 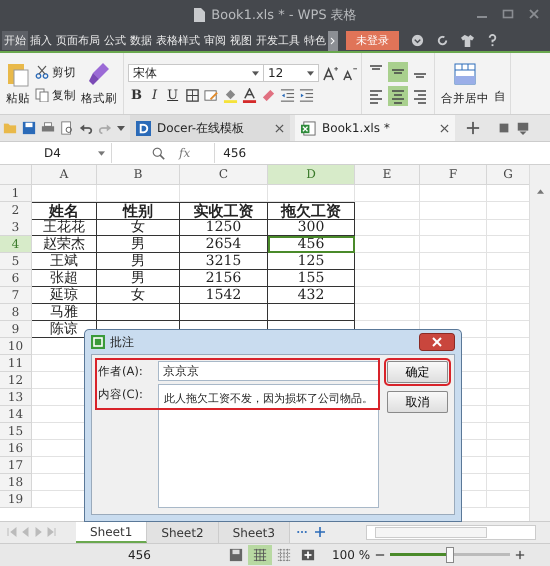 What do you see at coordinates (224, 227) in the screenshot?
I see `table-cell: 1250` at bounding box center [224, 227].